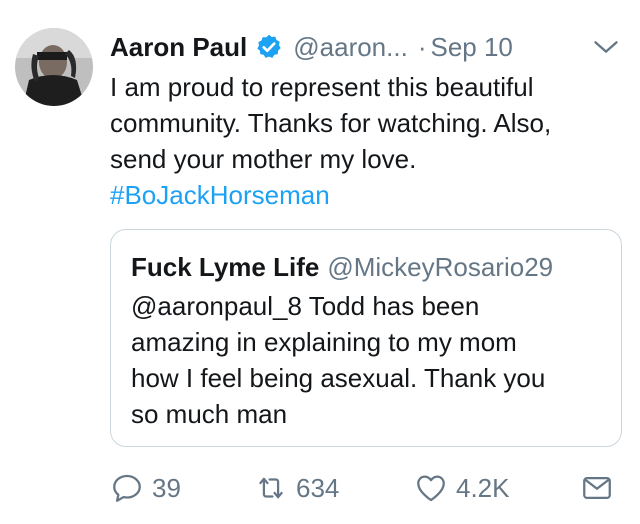  Describe the element at coordinates (263, 159) in the screenshot. I see `tweet-text-line: send your mother my love.` at that location.